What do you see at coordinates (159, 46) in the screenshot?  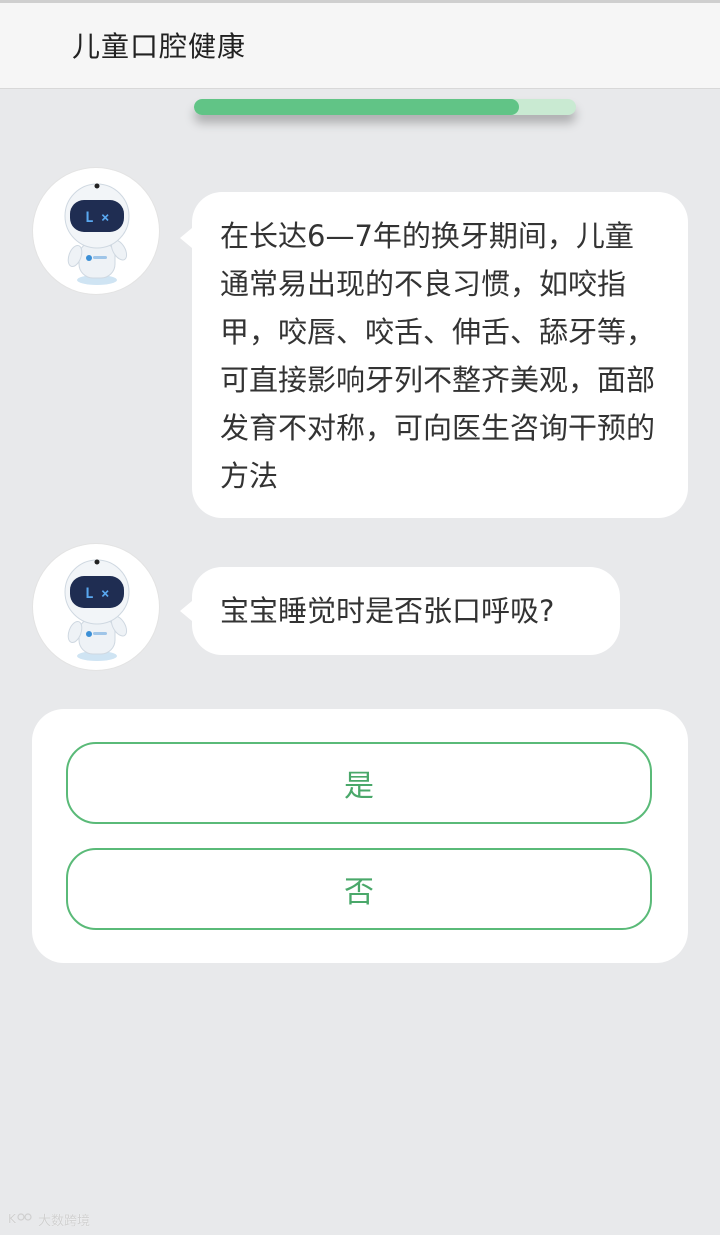 I see `page-title: 儿童口腔健康` at bounding box center [159, 46].